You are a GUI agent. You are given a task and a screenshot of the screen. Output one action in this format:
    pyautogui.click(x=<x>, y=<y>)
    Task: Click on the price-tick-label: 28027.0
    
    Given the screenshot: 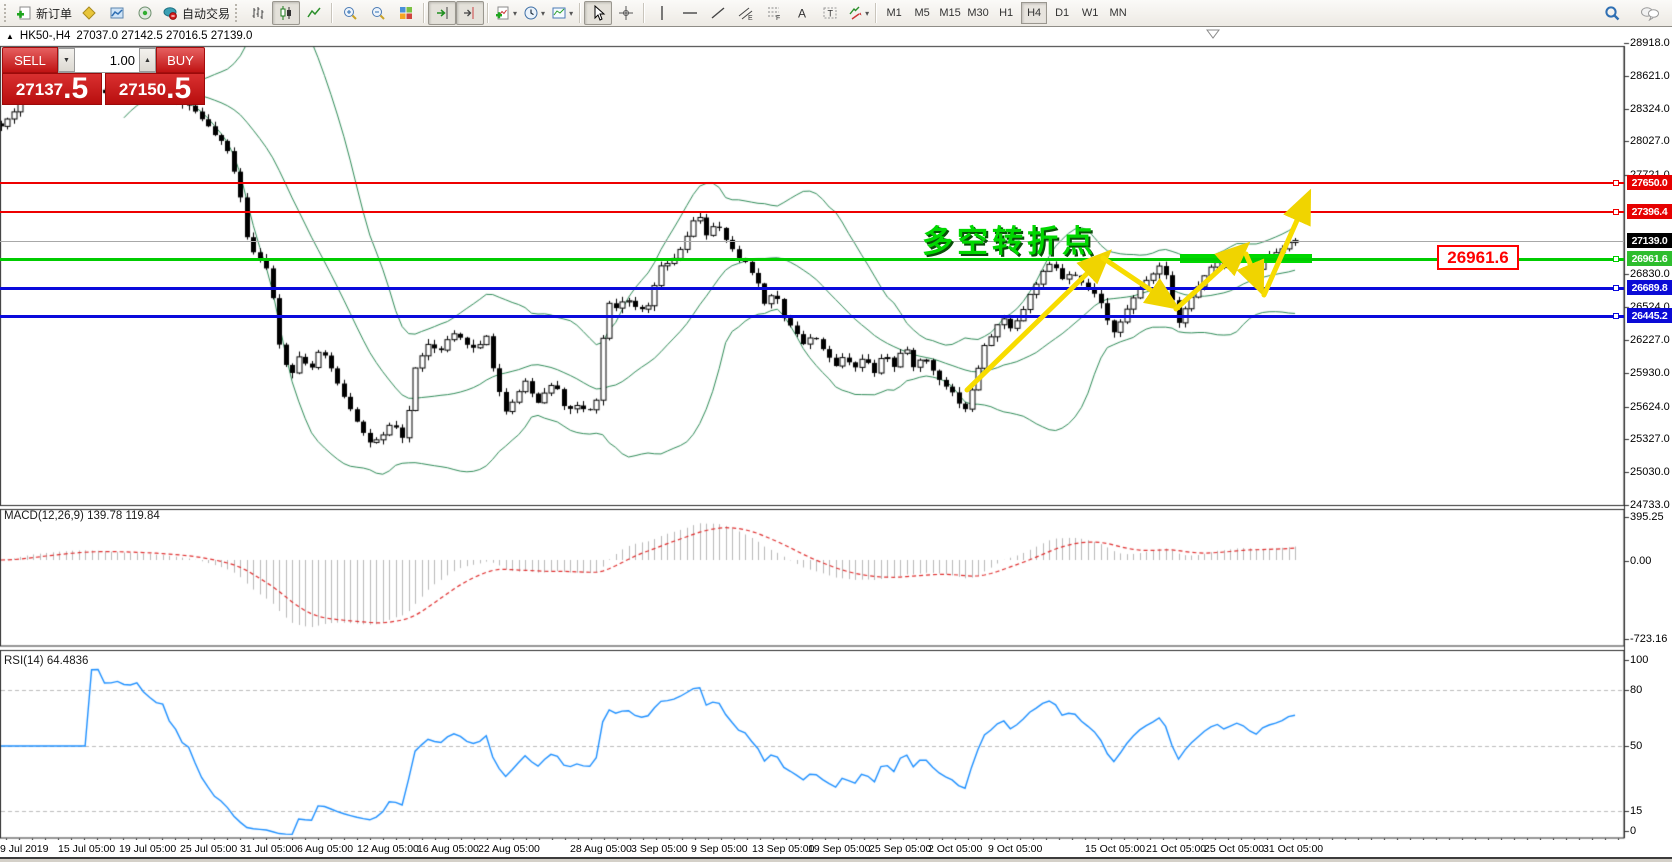 What is the action you would take?
    pyautogui.click(x=1650, y=141)
    